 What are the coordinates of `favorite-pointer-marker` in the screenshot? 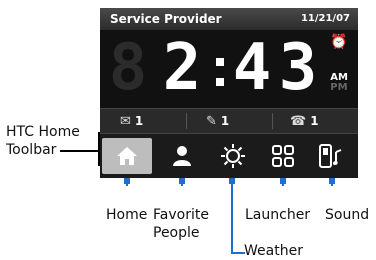 It's located at (182, 181).